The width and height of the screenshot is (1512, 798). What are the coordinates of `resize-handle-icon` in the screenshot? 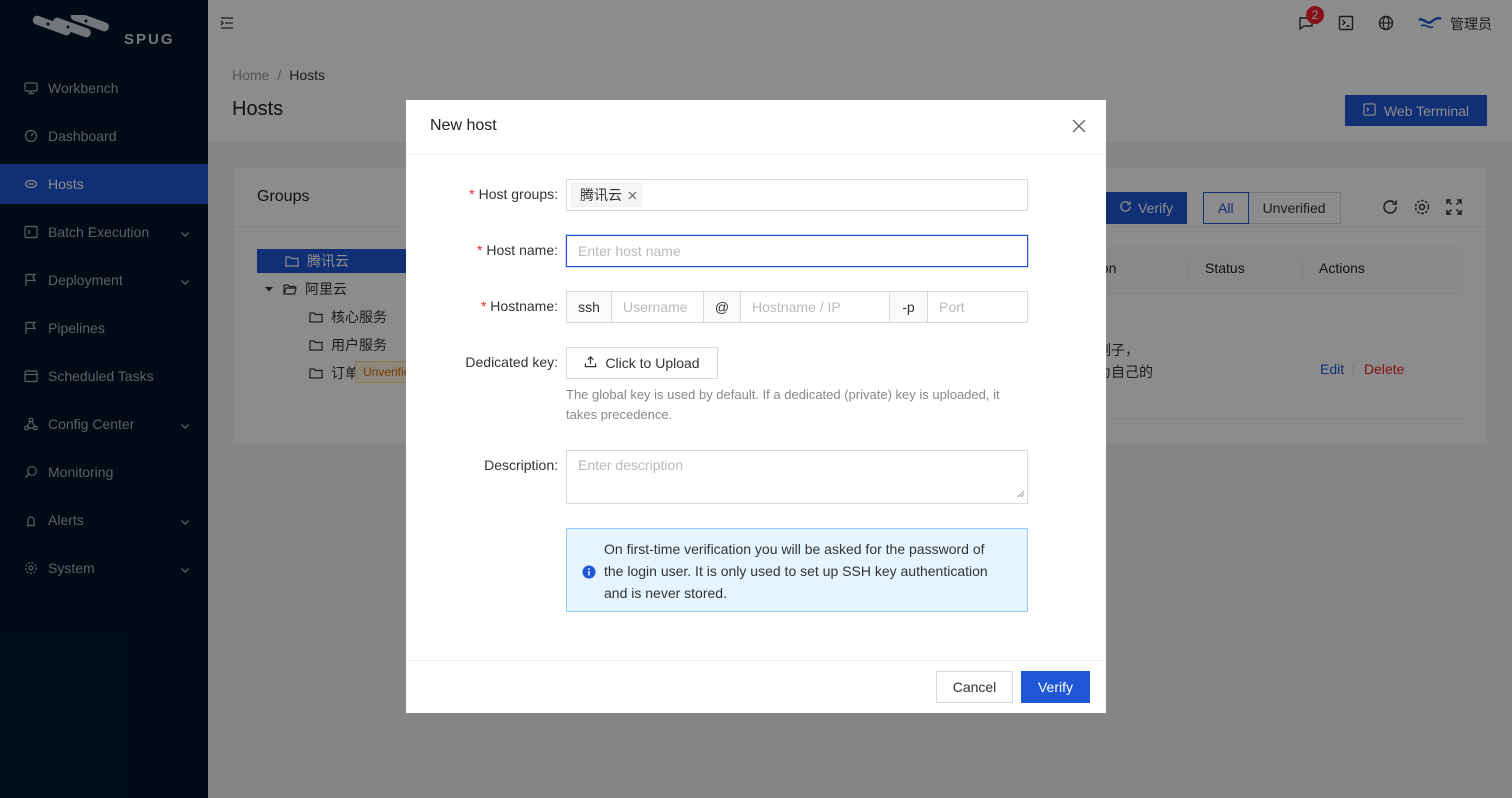 It's located at (1021, 493).